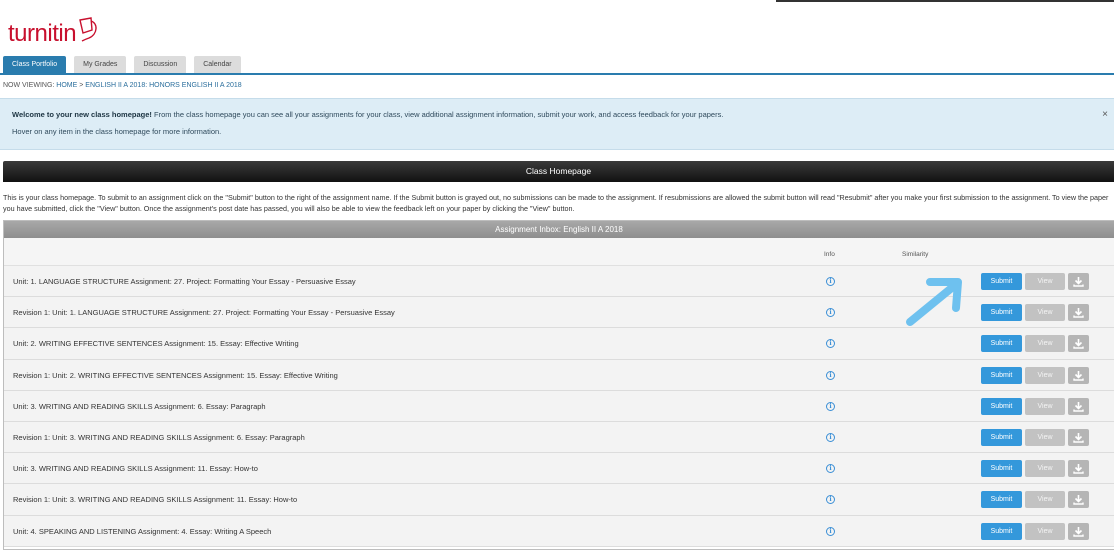  Describe the element at coordinates (829, 254) in the screenshot. I see `info-column-header: Info` at that location.